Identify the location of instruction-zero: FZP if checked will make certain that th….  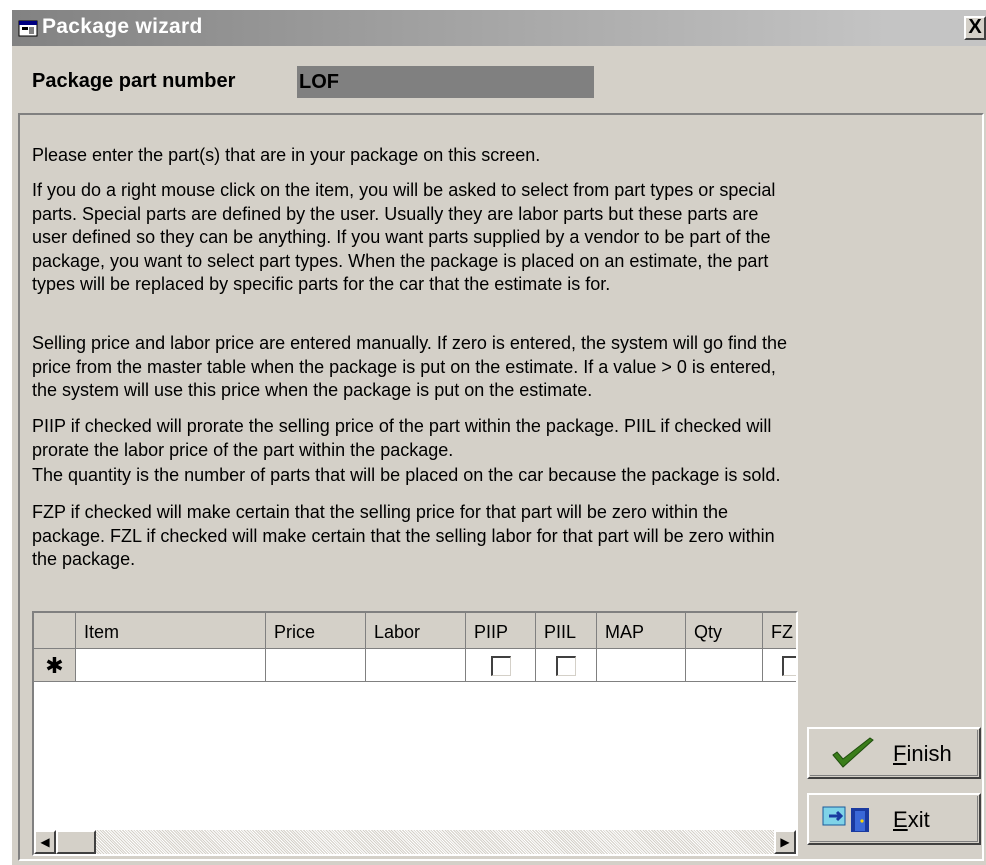
(403, 535).